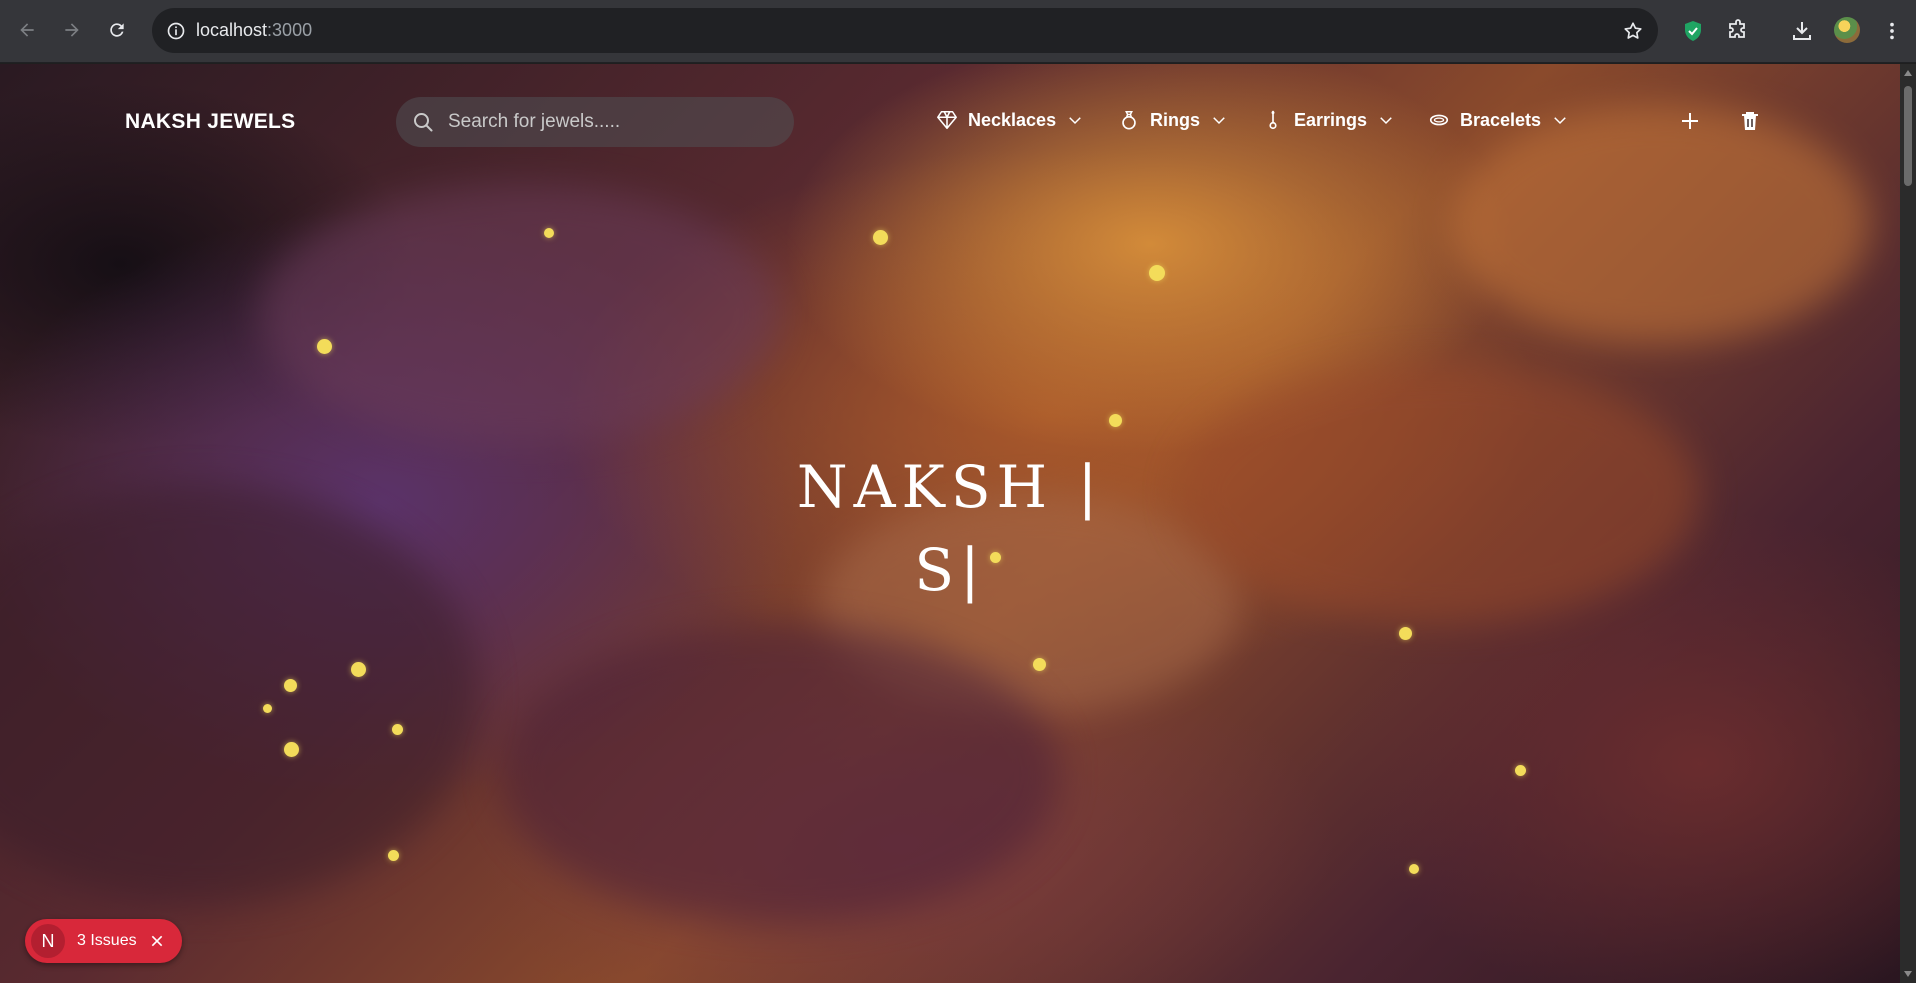 The width and height of the screenshot is (1916, 983). What do you see at coordinates (48, 941) in the screenshot?
I see `nextjs-logo-icon: N` at bounding box center [48, 941].